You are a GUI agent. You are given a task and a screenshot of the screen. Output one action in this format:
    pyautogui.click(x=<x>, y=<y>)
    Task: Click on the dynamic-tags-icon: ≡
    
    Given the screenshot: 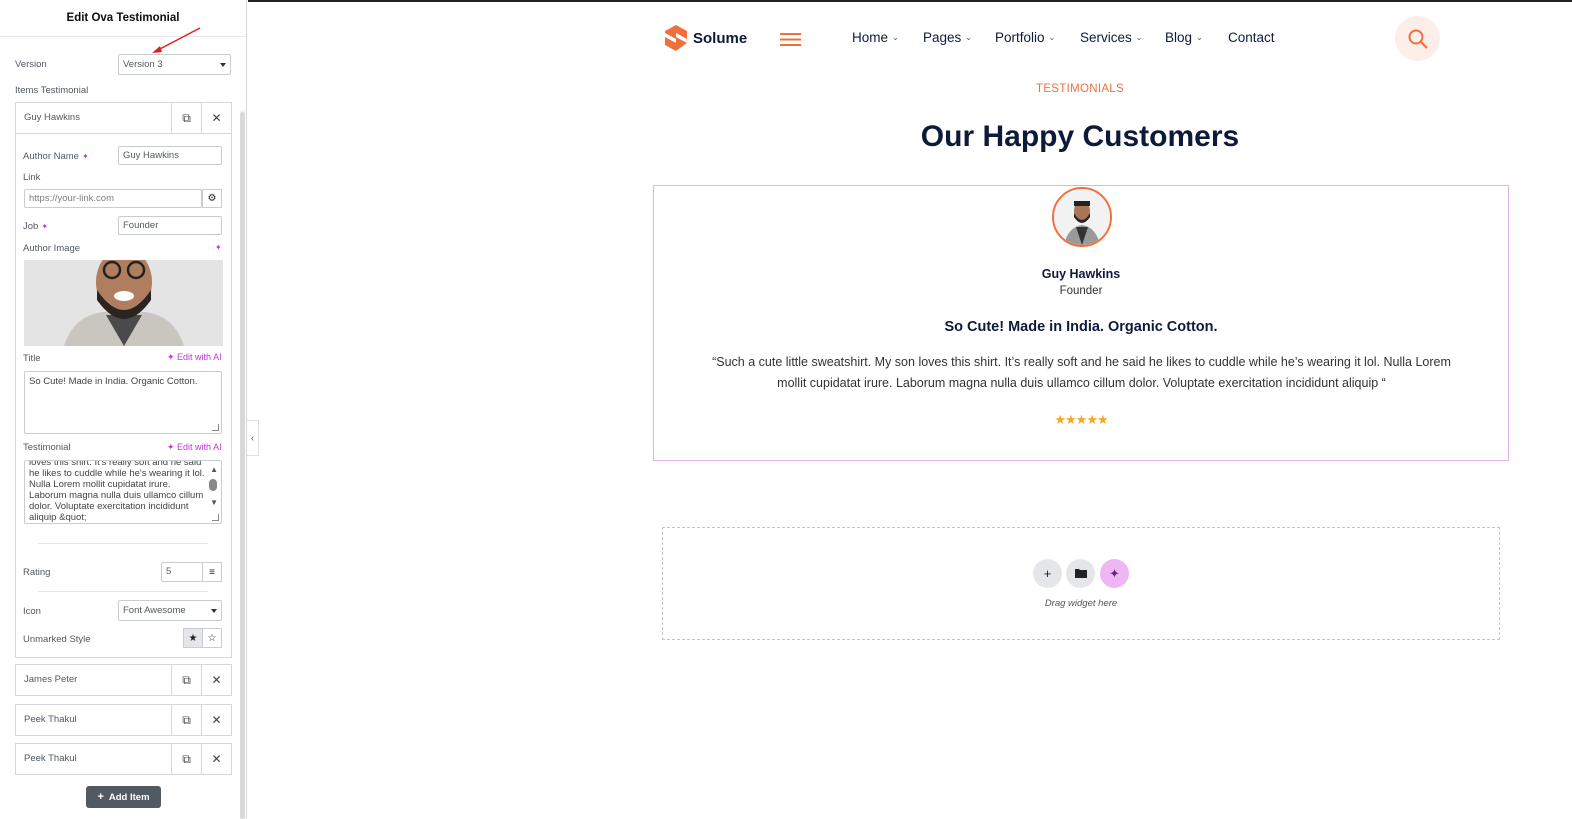 What is the action you would take?
    pyautogui.click(x=212, y=572)
    